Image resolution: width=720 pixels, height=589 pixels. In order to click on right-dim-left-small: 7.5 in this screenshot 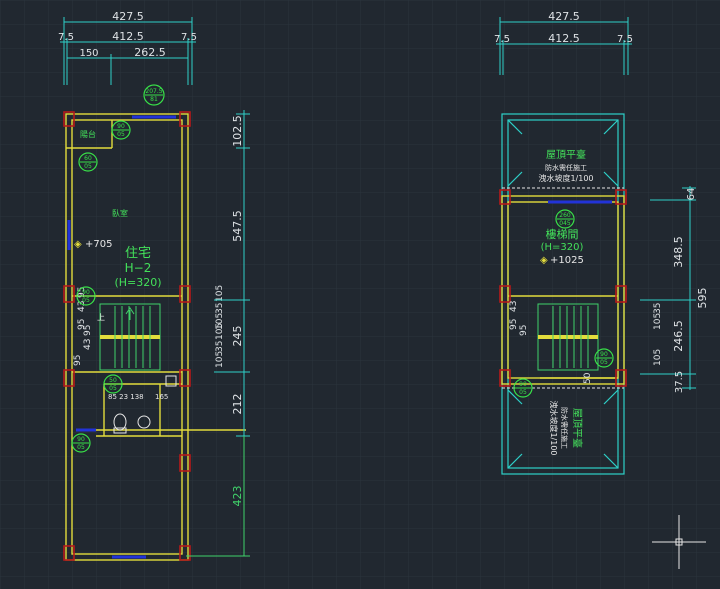, I will do `click(502, 39)`.